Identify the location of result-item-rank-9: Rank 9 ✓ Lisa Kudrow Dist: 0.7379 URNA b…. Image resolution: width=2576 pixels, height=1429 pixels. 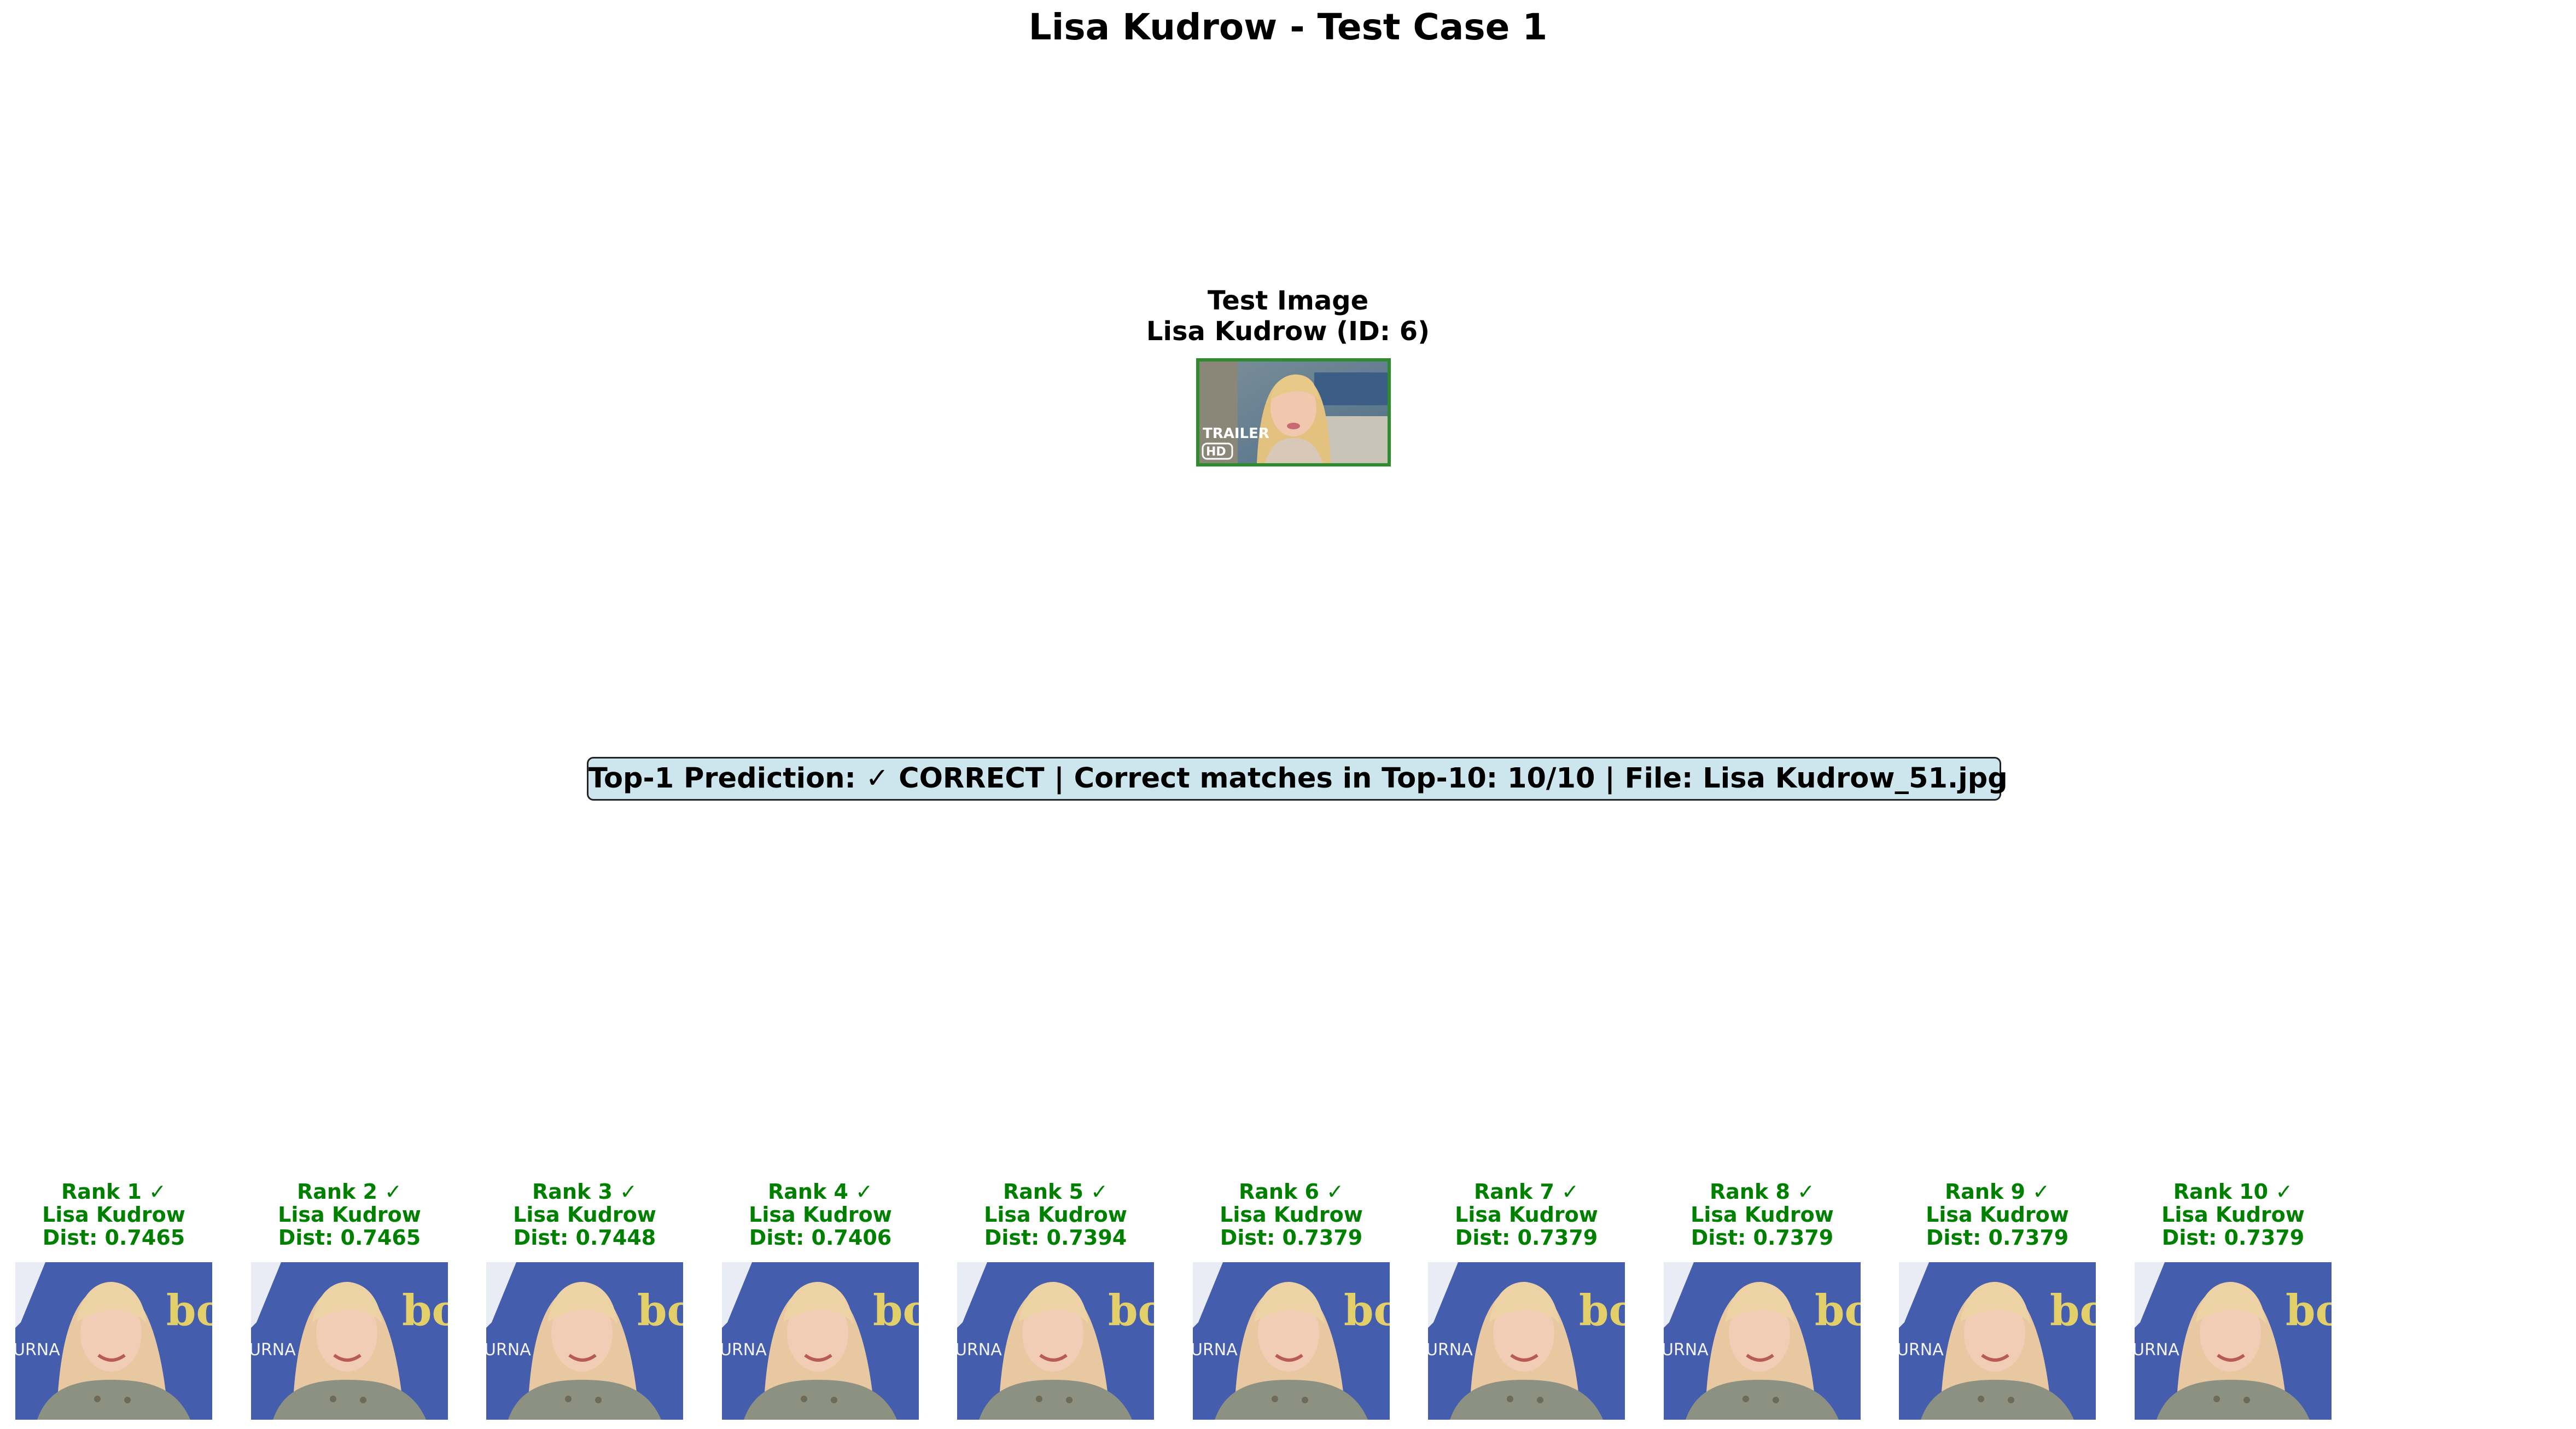
(1997, 1300).